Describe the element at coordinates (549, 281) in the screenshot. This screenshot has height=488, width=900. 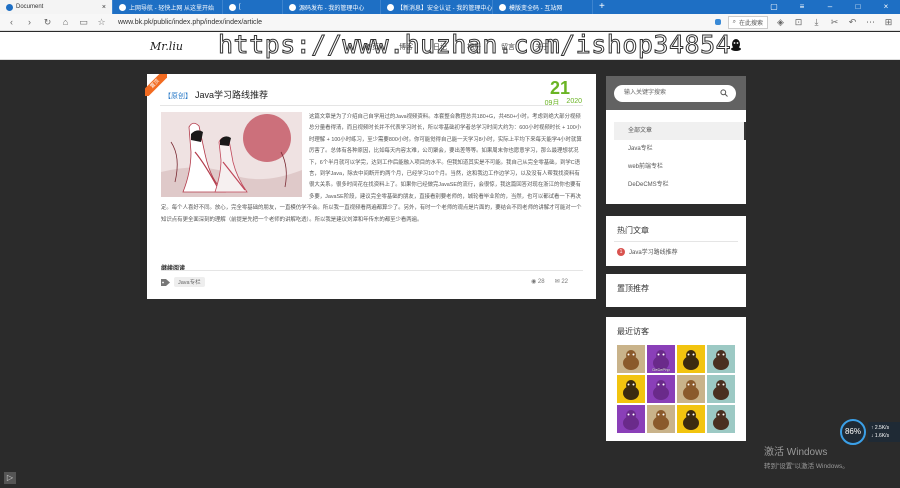
I see `article-stats: ◉ 28 ✉ 22` at that location.